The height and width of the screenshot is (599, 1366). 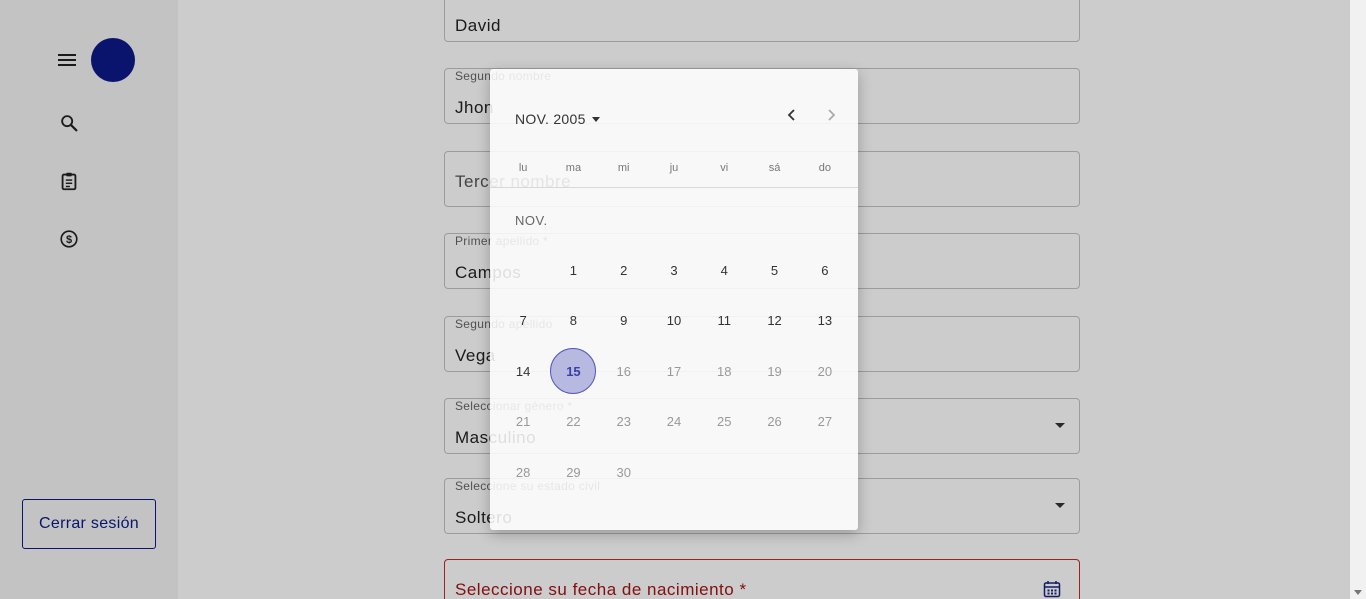 I want to click on scroll-down-arrow-icon, so click(x=1358, y=592).